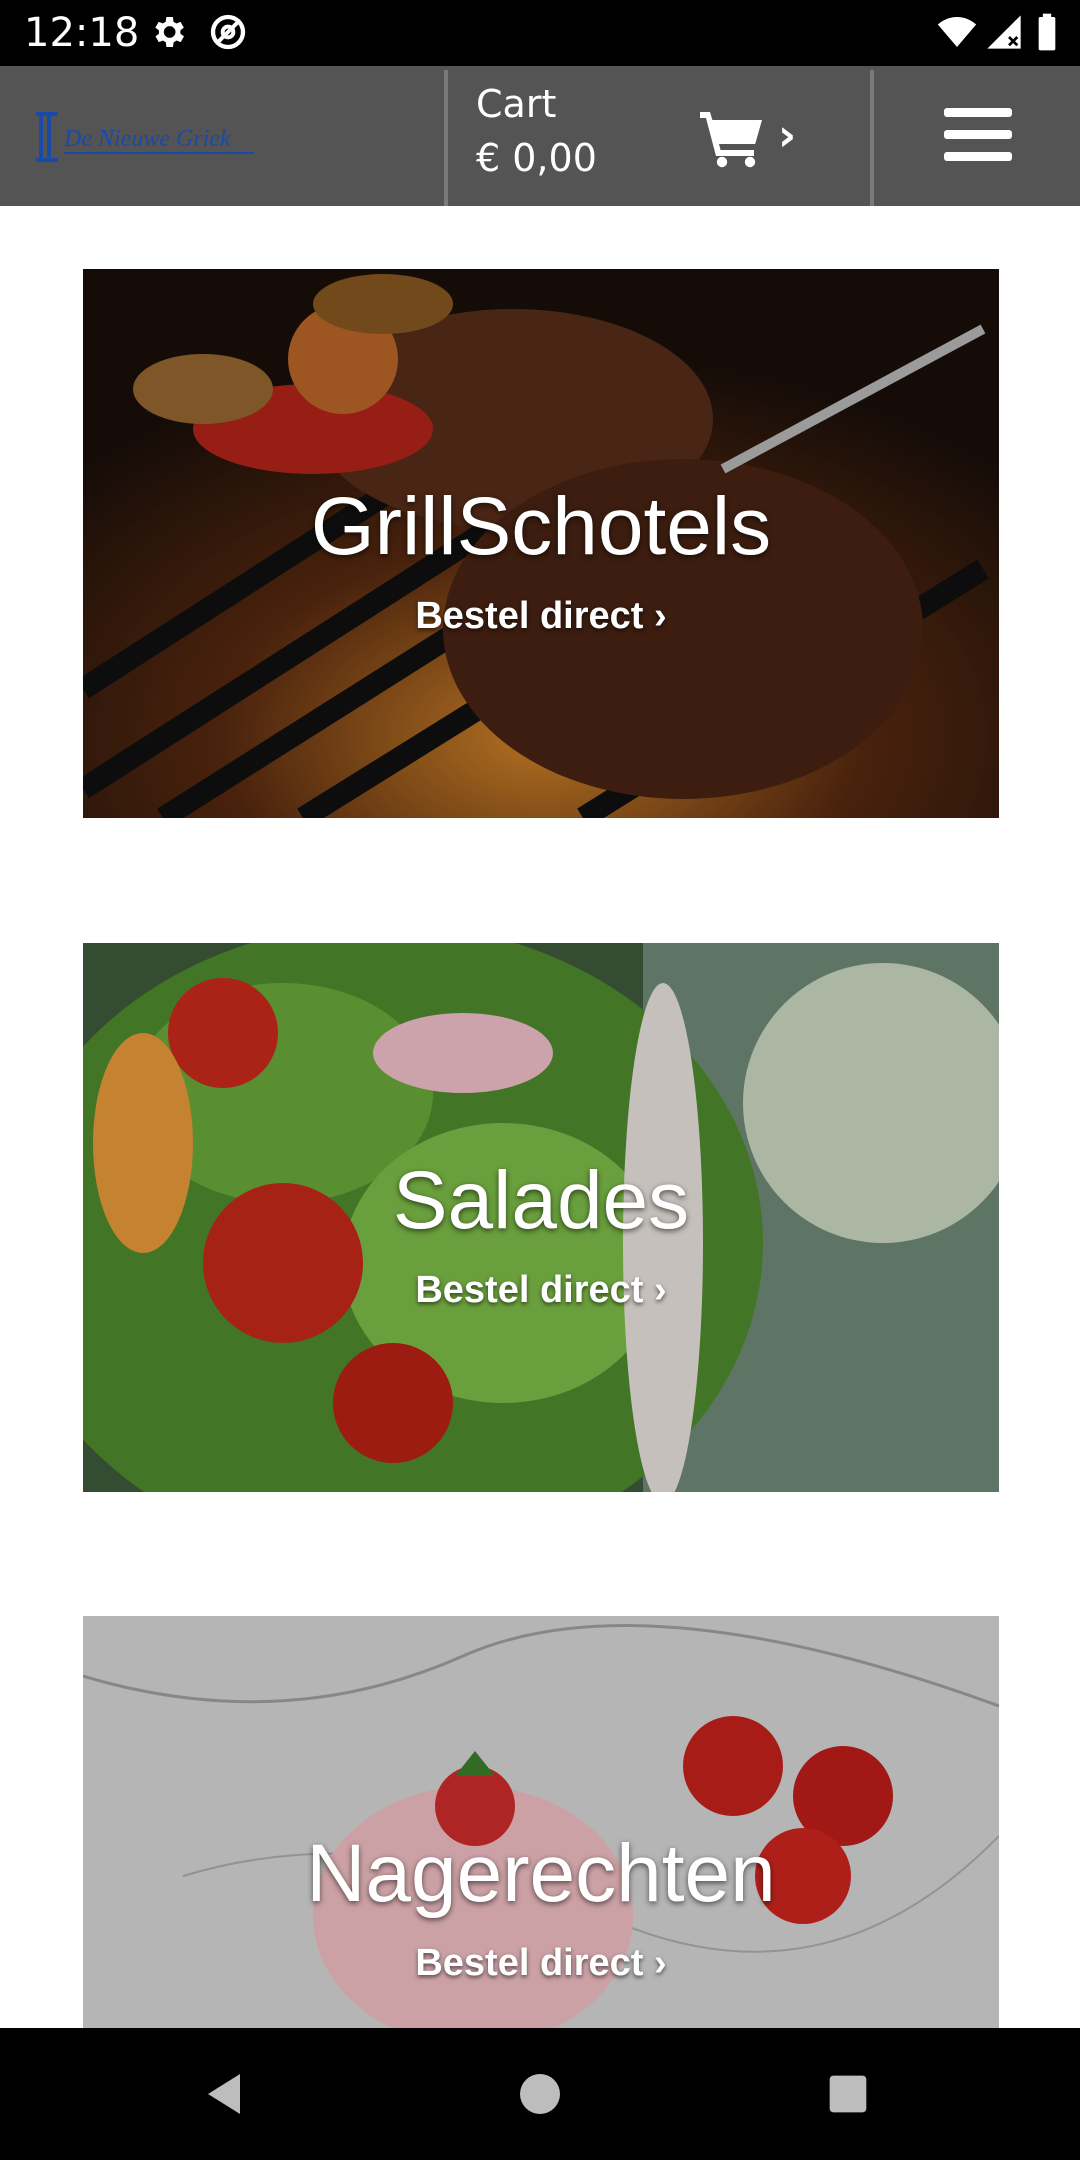 This screenshot has height=2160, width=1080. What do you see at coordinates (957, 32) in the screenshot?
I see `wifi-icon` at bounding box center [957, 32].